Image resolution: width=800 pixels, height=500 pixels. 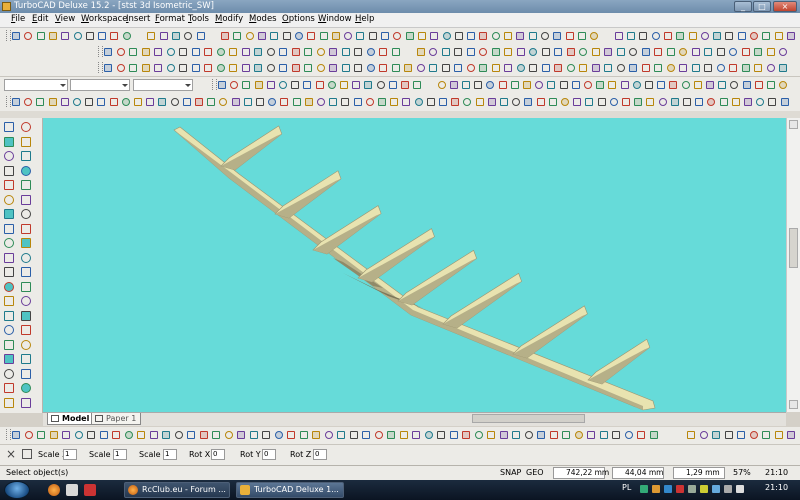 I want to click on coord-y-field: 44,04 mm, so click(x=638, y=473).